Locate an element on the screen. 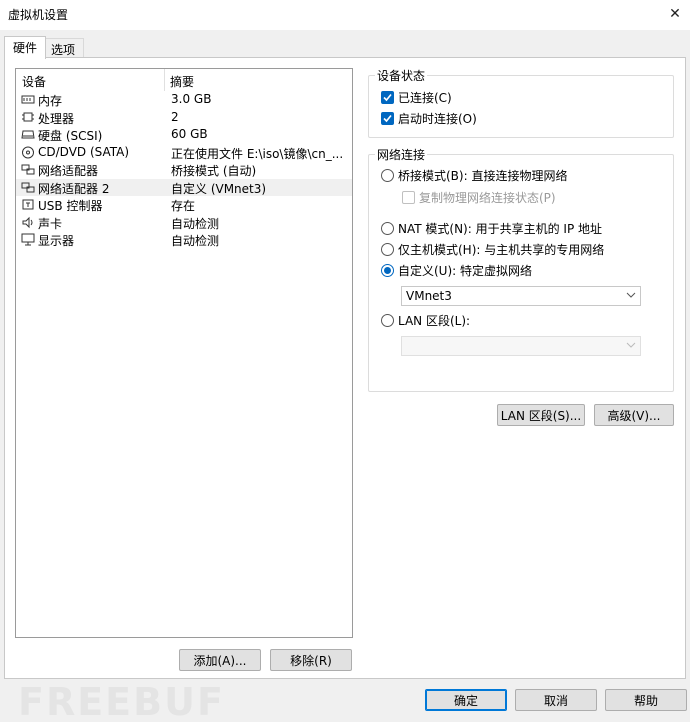  column-device: 设备 is located at coordinates (34, 81).